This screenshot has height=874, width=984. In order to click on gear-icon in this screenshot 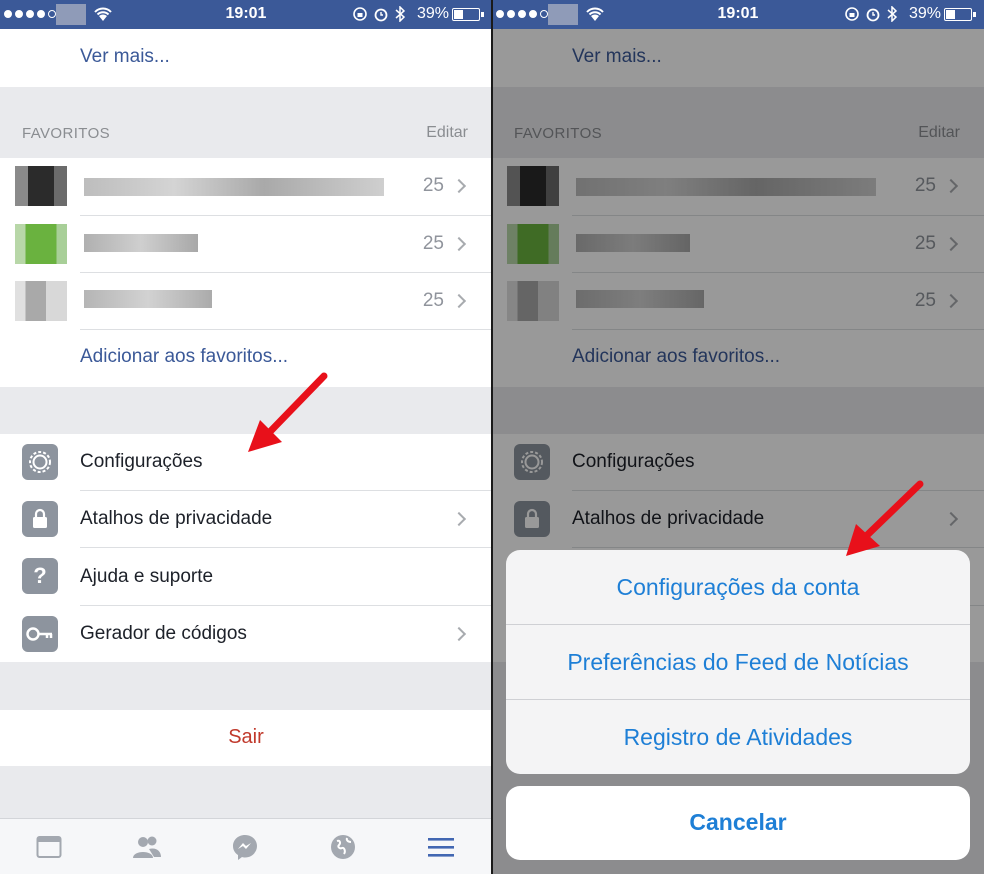, I will do `click(40, 462)`.